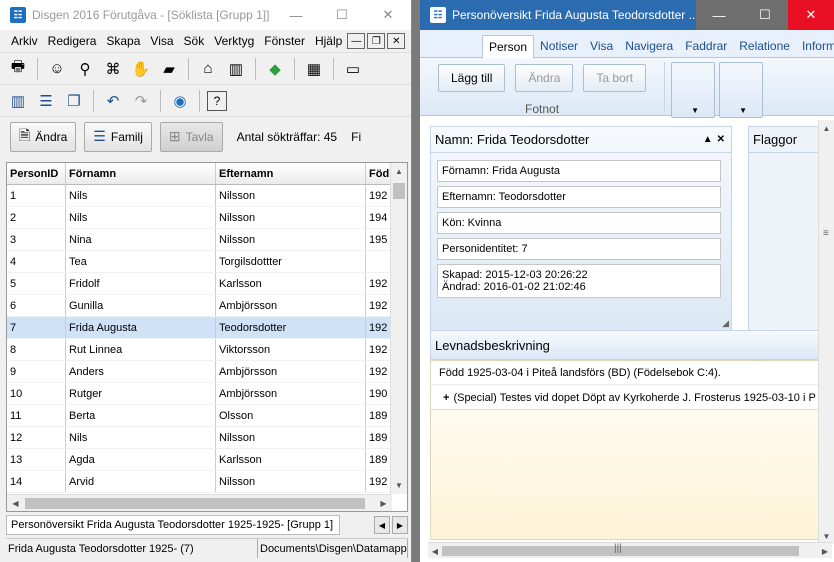 This screenshot has width=834, height=562. I want to click on table-row: 2 Nils Nilsson 194, so click(207, 218).